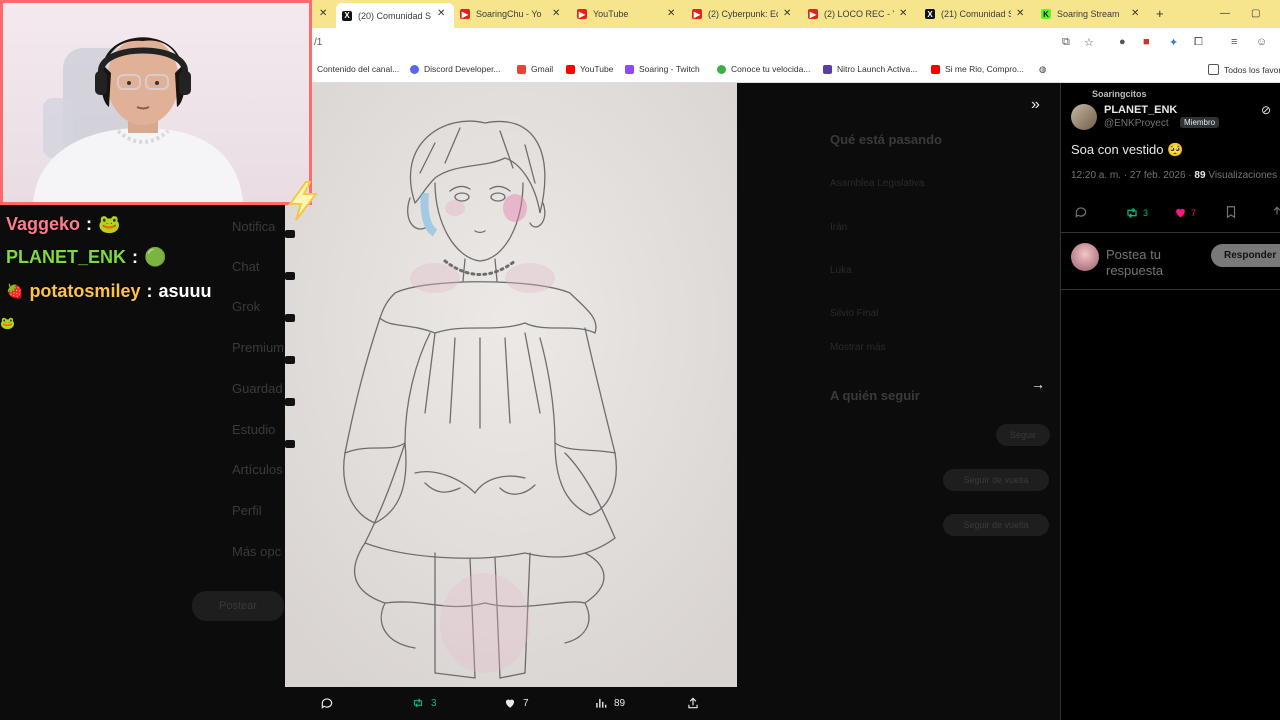 The width and height of the screenshot is (1280, 720). What do you see at coordinates (1146, 213) in the screenshot?
I see `repost-count: 3` at bounding box center [1146, 213].